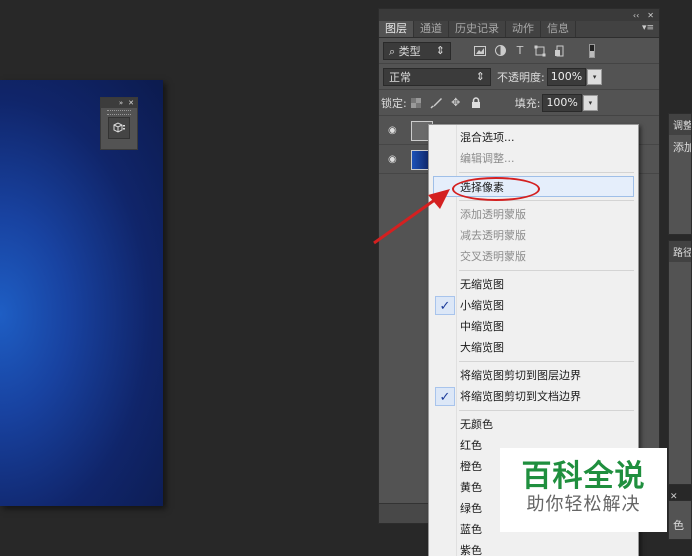 The image size is (692, 556). Describe the element at coordinates (431, 29) in the screenshot. I see `tab-channels: 通道` at that location.